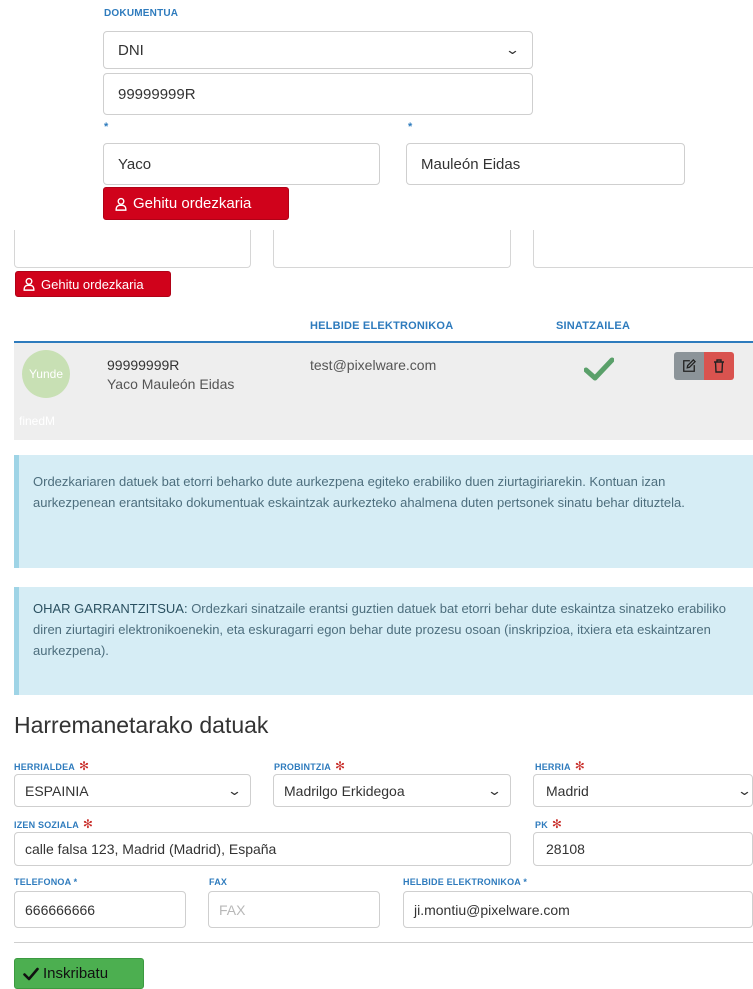 The height and width of the screenshot is (989, 753). I want to click on fax-input: FAX, so click(294, 909).